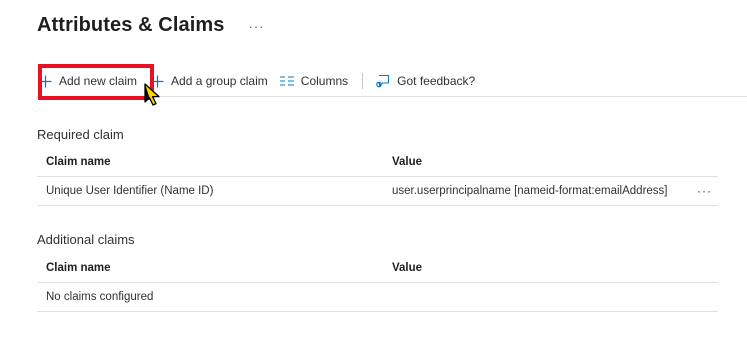  I want to click on more-options-icon: ···, so click(257, 26).